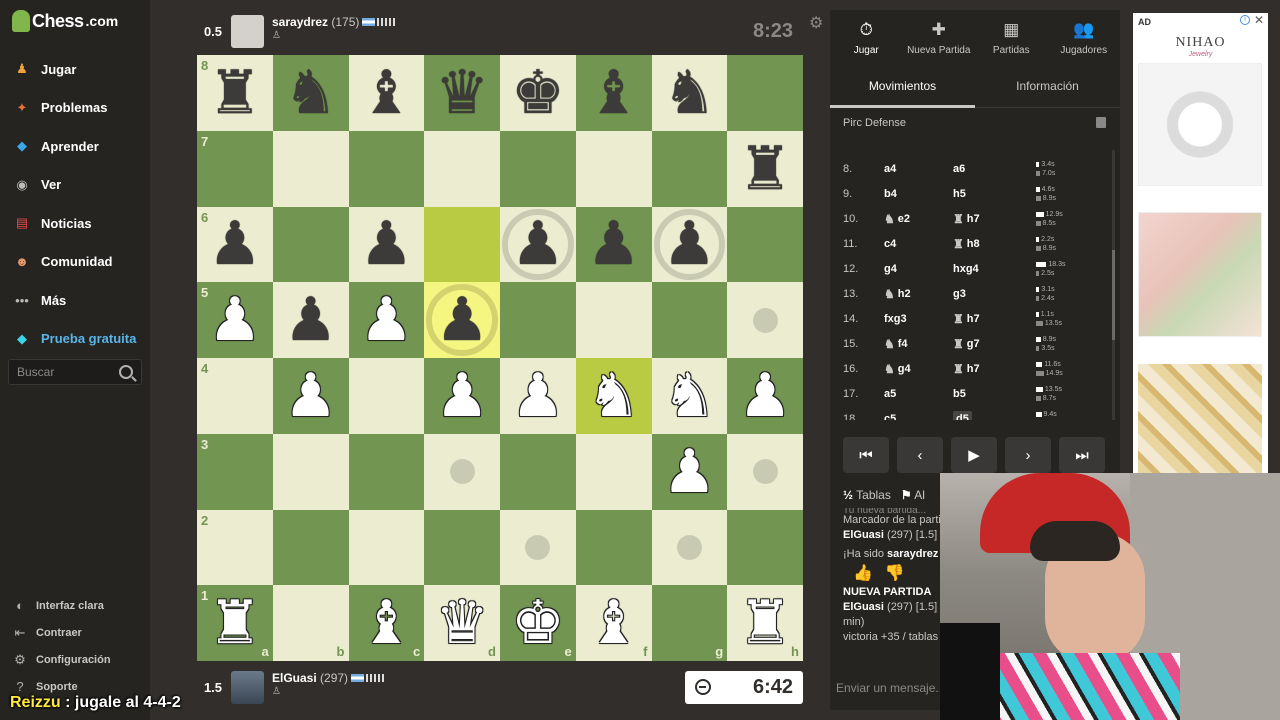 This screenshot has height=720, width=1280. I want to click on square-g4: ♞, so click(689, 396).